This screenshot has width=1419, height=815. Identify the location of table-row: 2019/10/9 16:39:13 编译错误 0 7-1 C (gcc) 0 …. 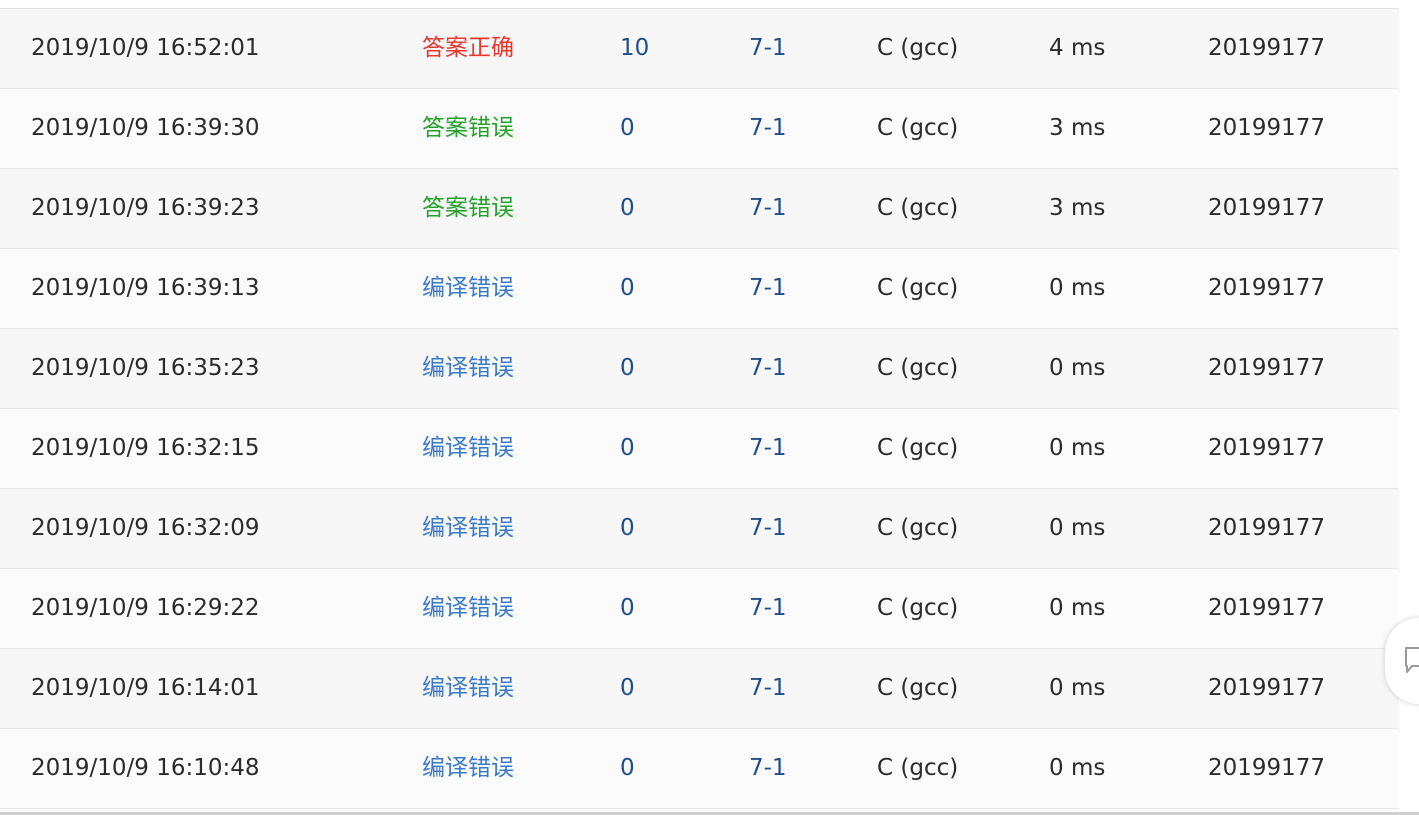
(699, 289).